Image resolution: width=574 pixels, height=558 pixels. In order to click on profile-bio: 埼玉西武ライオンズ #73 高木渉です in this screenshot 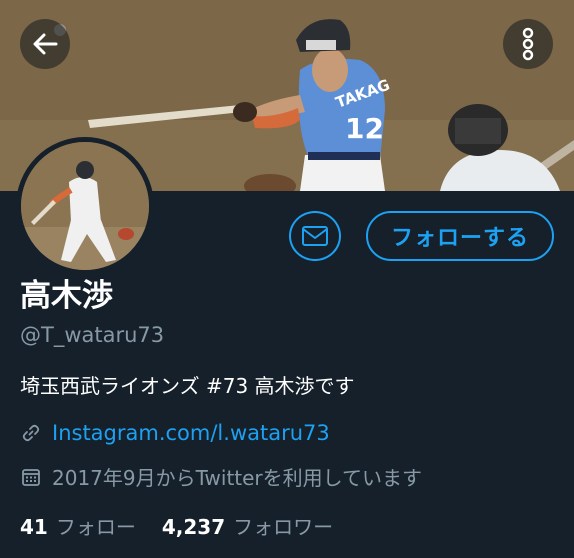, I will do `click(187, 386)`.